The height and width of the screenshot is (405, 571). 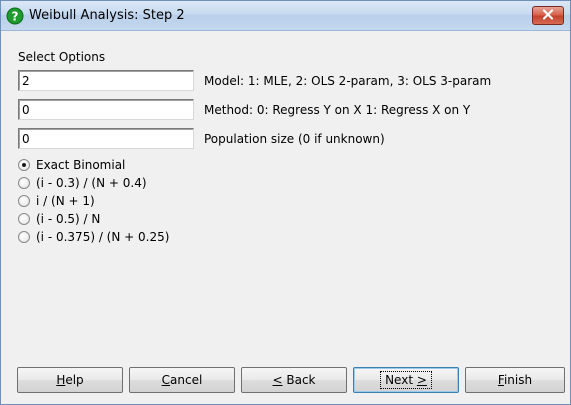 I want to click on radio-i-over-n-plus-1: i / (N + 1), so click(x=56, y=201).